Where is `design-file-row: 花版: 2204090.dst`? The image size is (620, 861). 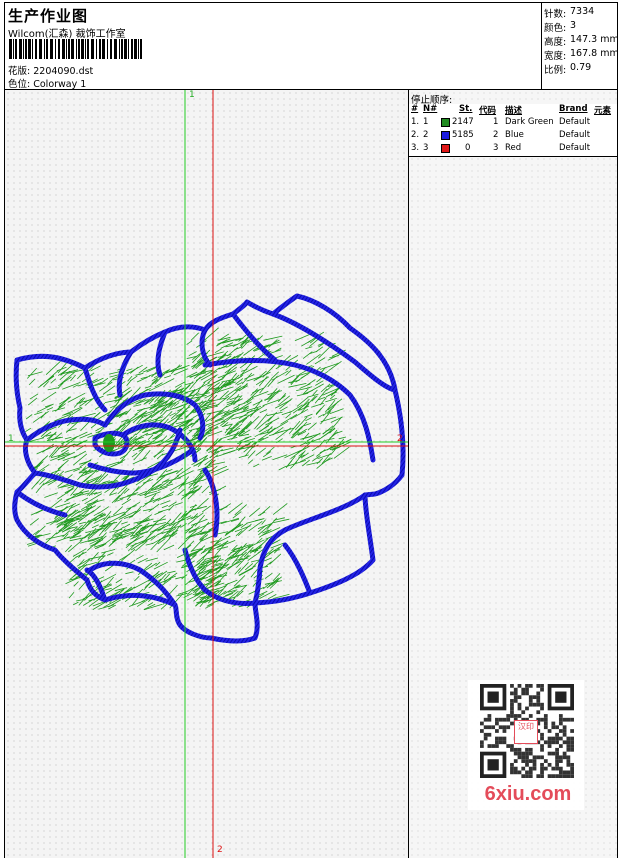 design-file-row: 花版: 2204090.dst is located at coordinates (50, 70).